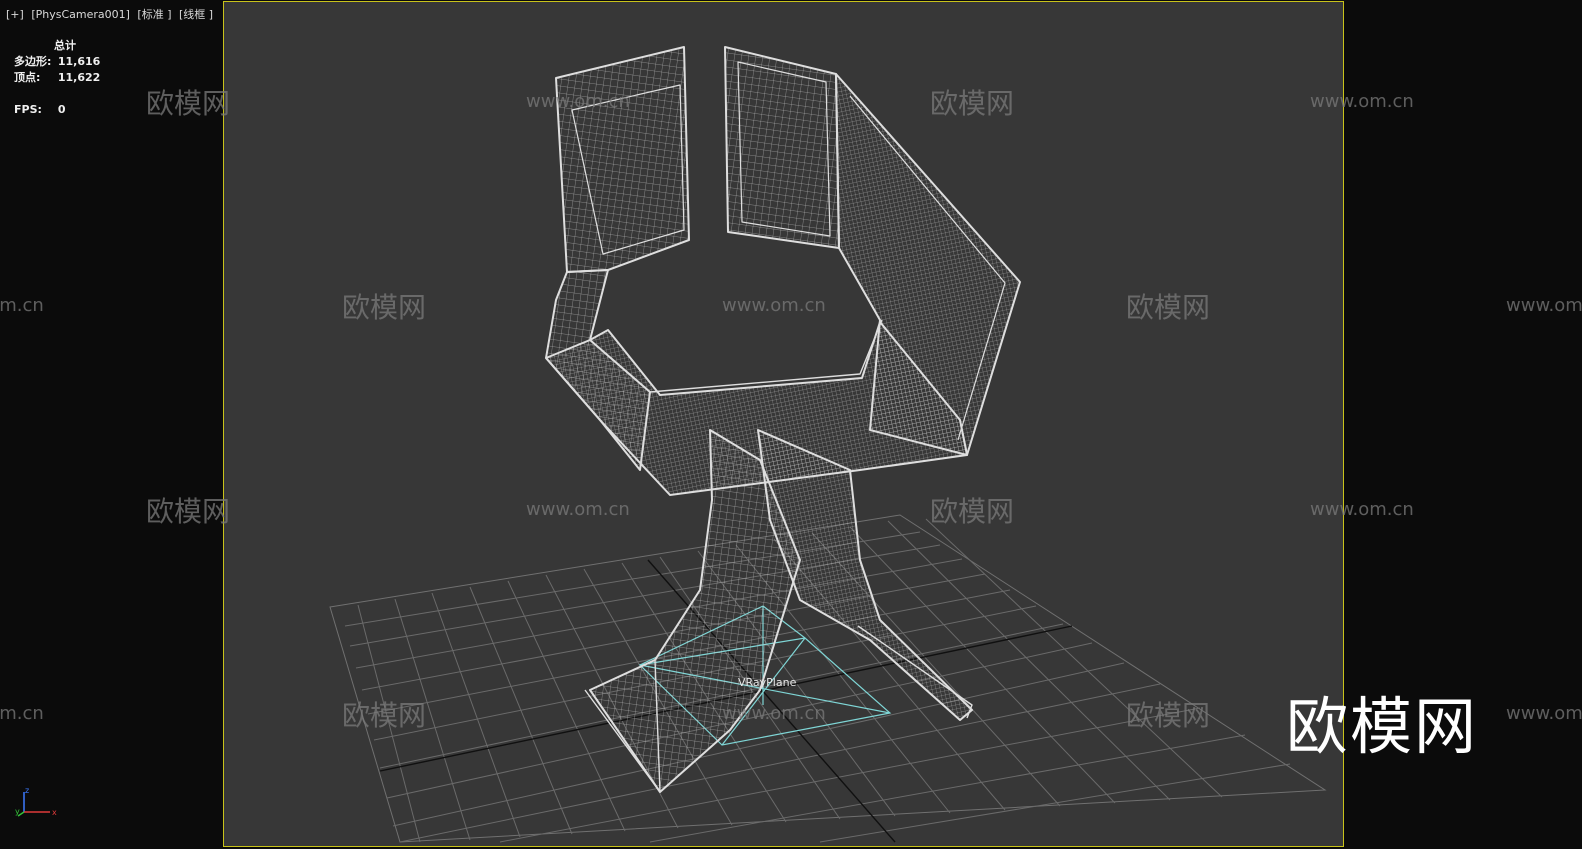  What do you see at coordinates (27, 790) in the screenshot?
I see `axis-z-label: z` at bounding box center [27, 790].